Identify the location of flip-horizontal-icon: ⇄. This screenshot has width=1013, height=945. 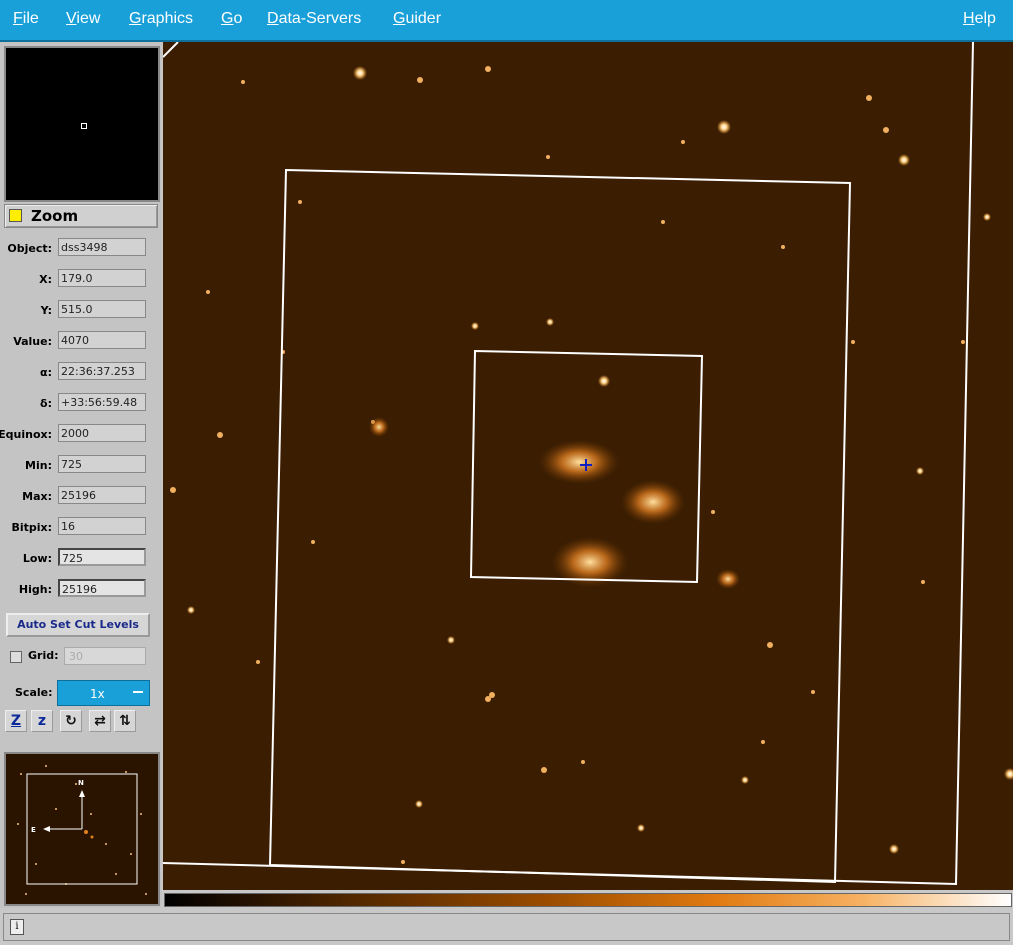
(100, 721).